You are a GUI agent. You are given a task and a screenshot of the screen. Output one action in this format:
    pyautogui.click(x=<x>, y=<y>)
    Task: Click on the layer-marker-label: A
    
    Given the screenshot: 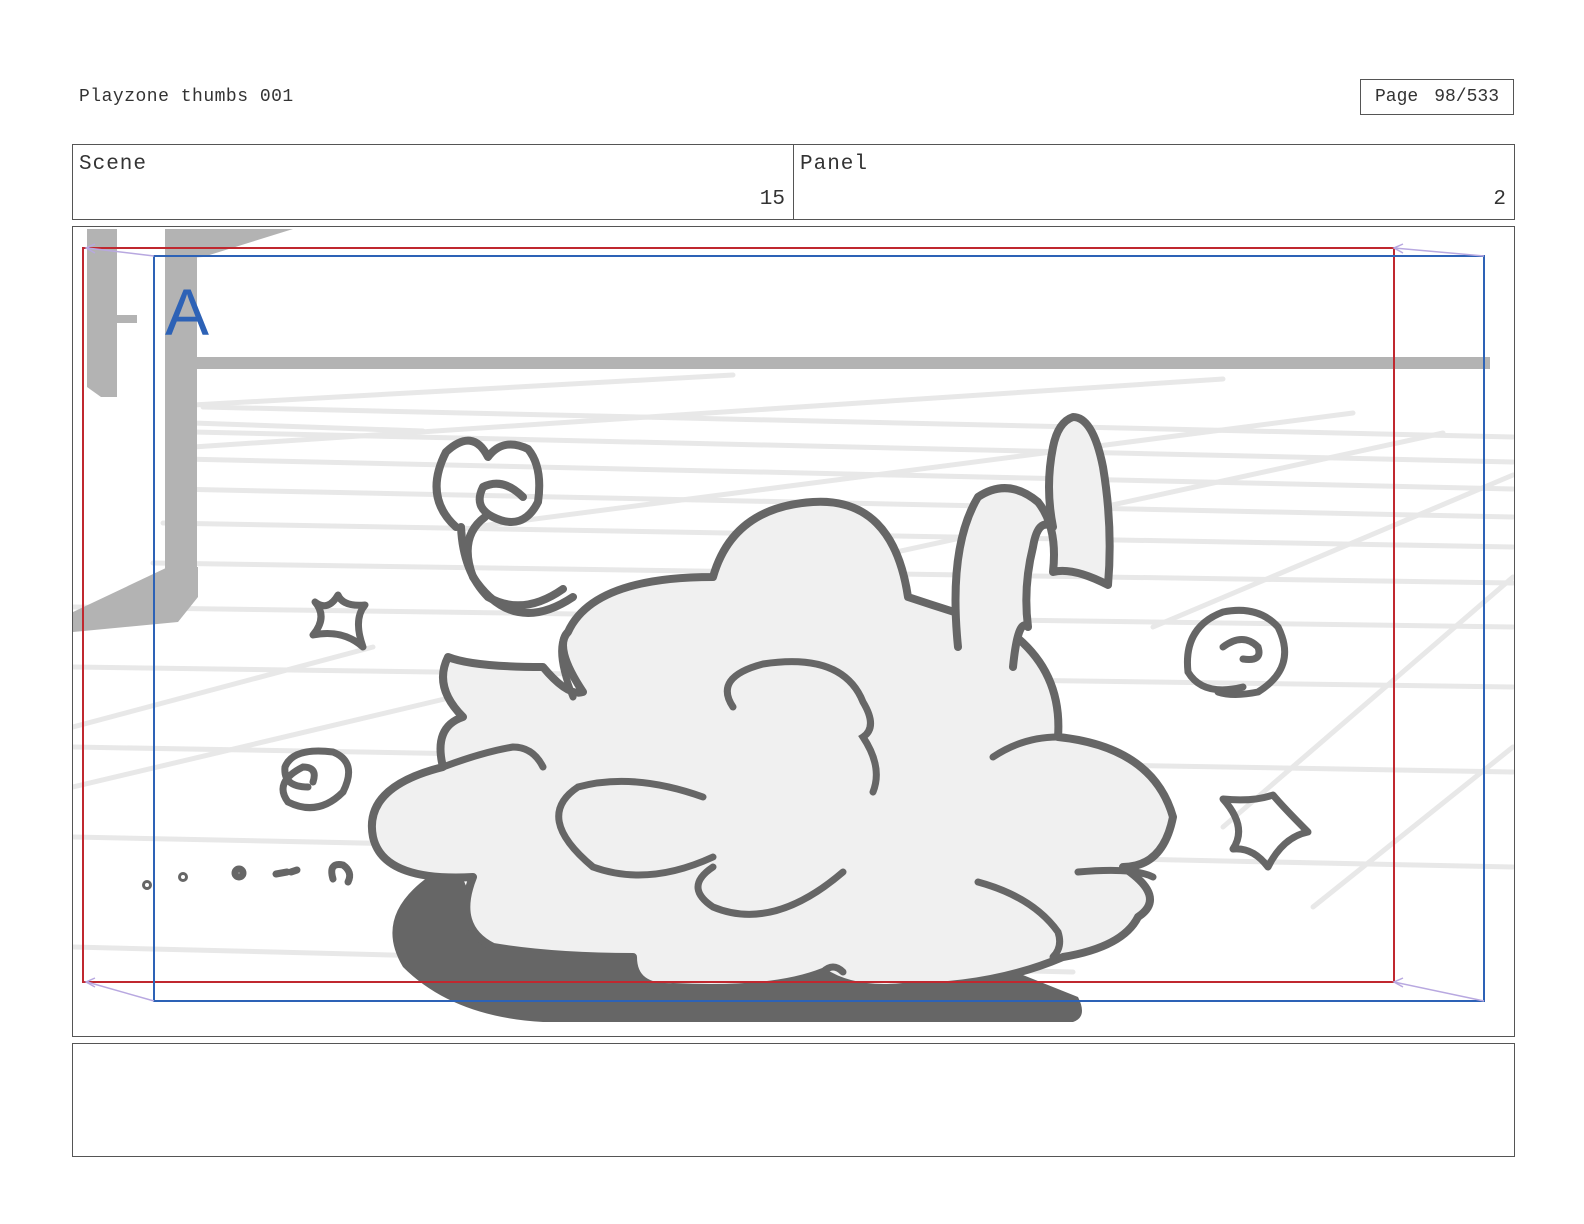 What is the action you would take?
    pyautogui.click(x=187, y=312)
    